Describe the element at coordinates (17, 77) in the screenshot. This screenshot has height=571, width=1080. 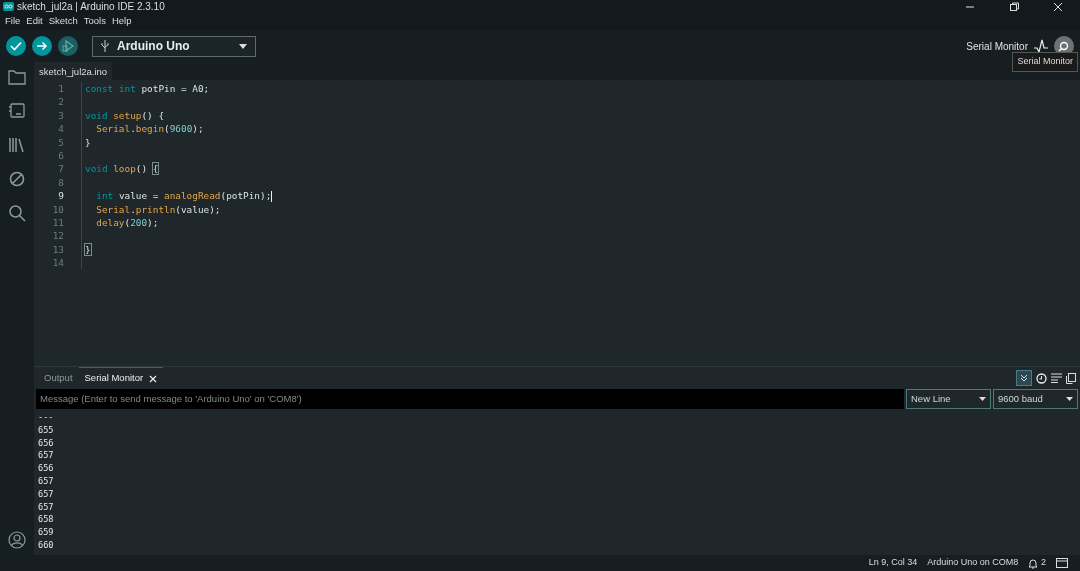
I see `folder-icon` at that location.